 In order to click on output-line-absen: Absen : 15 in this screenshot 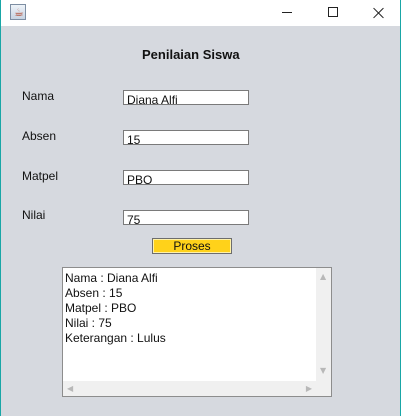, I will do `click(94, 293)`.